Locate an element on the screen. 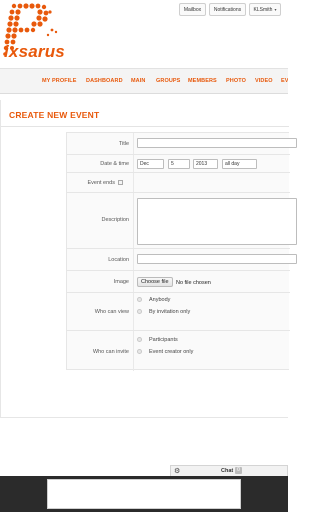  location-label: Location is located at coordinates (118, 260).